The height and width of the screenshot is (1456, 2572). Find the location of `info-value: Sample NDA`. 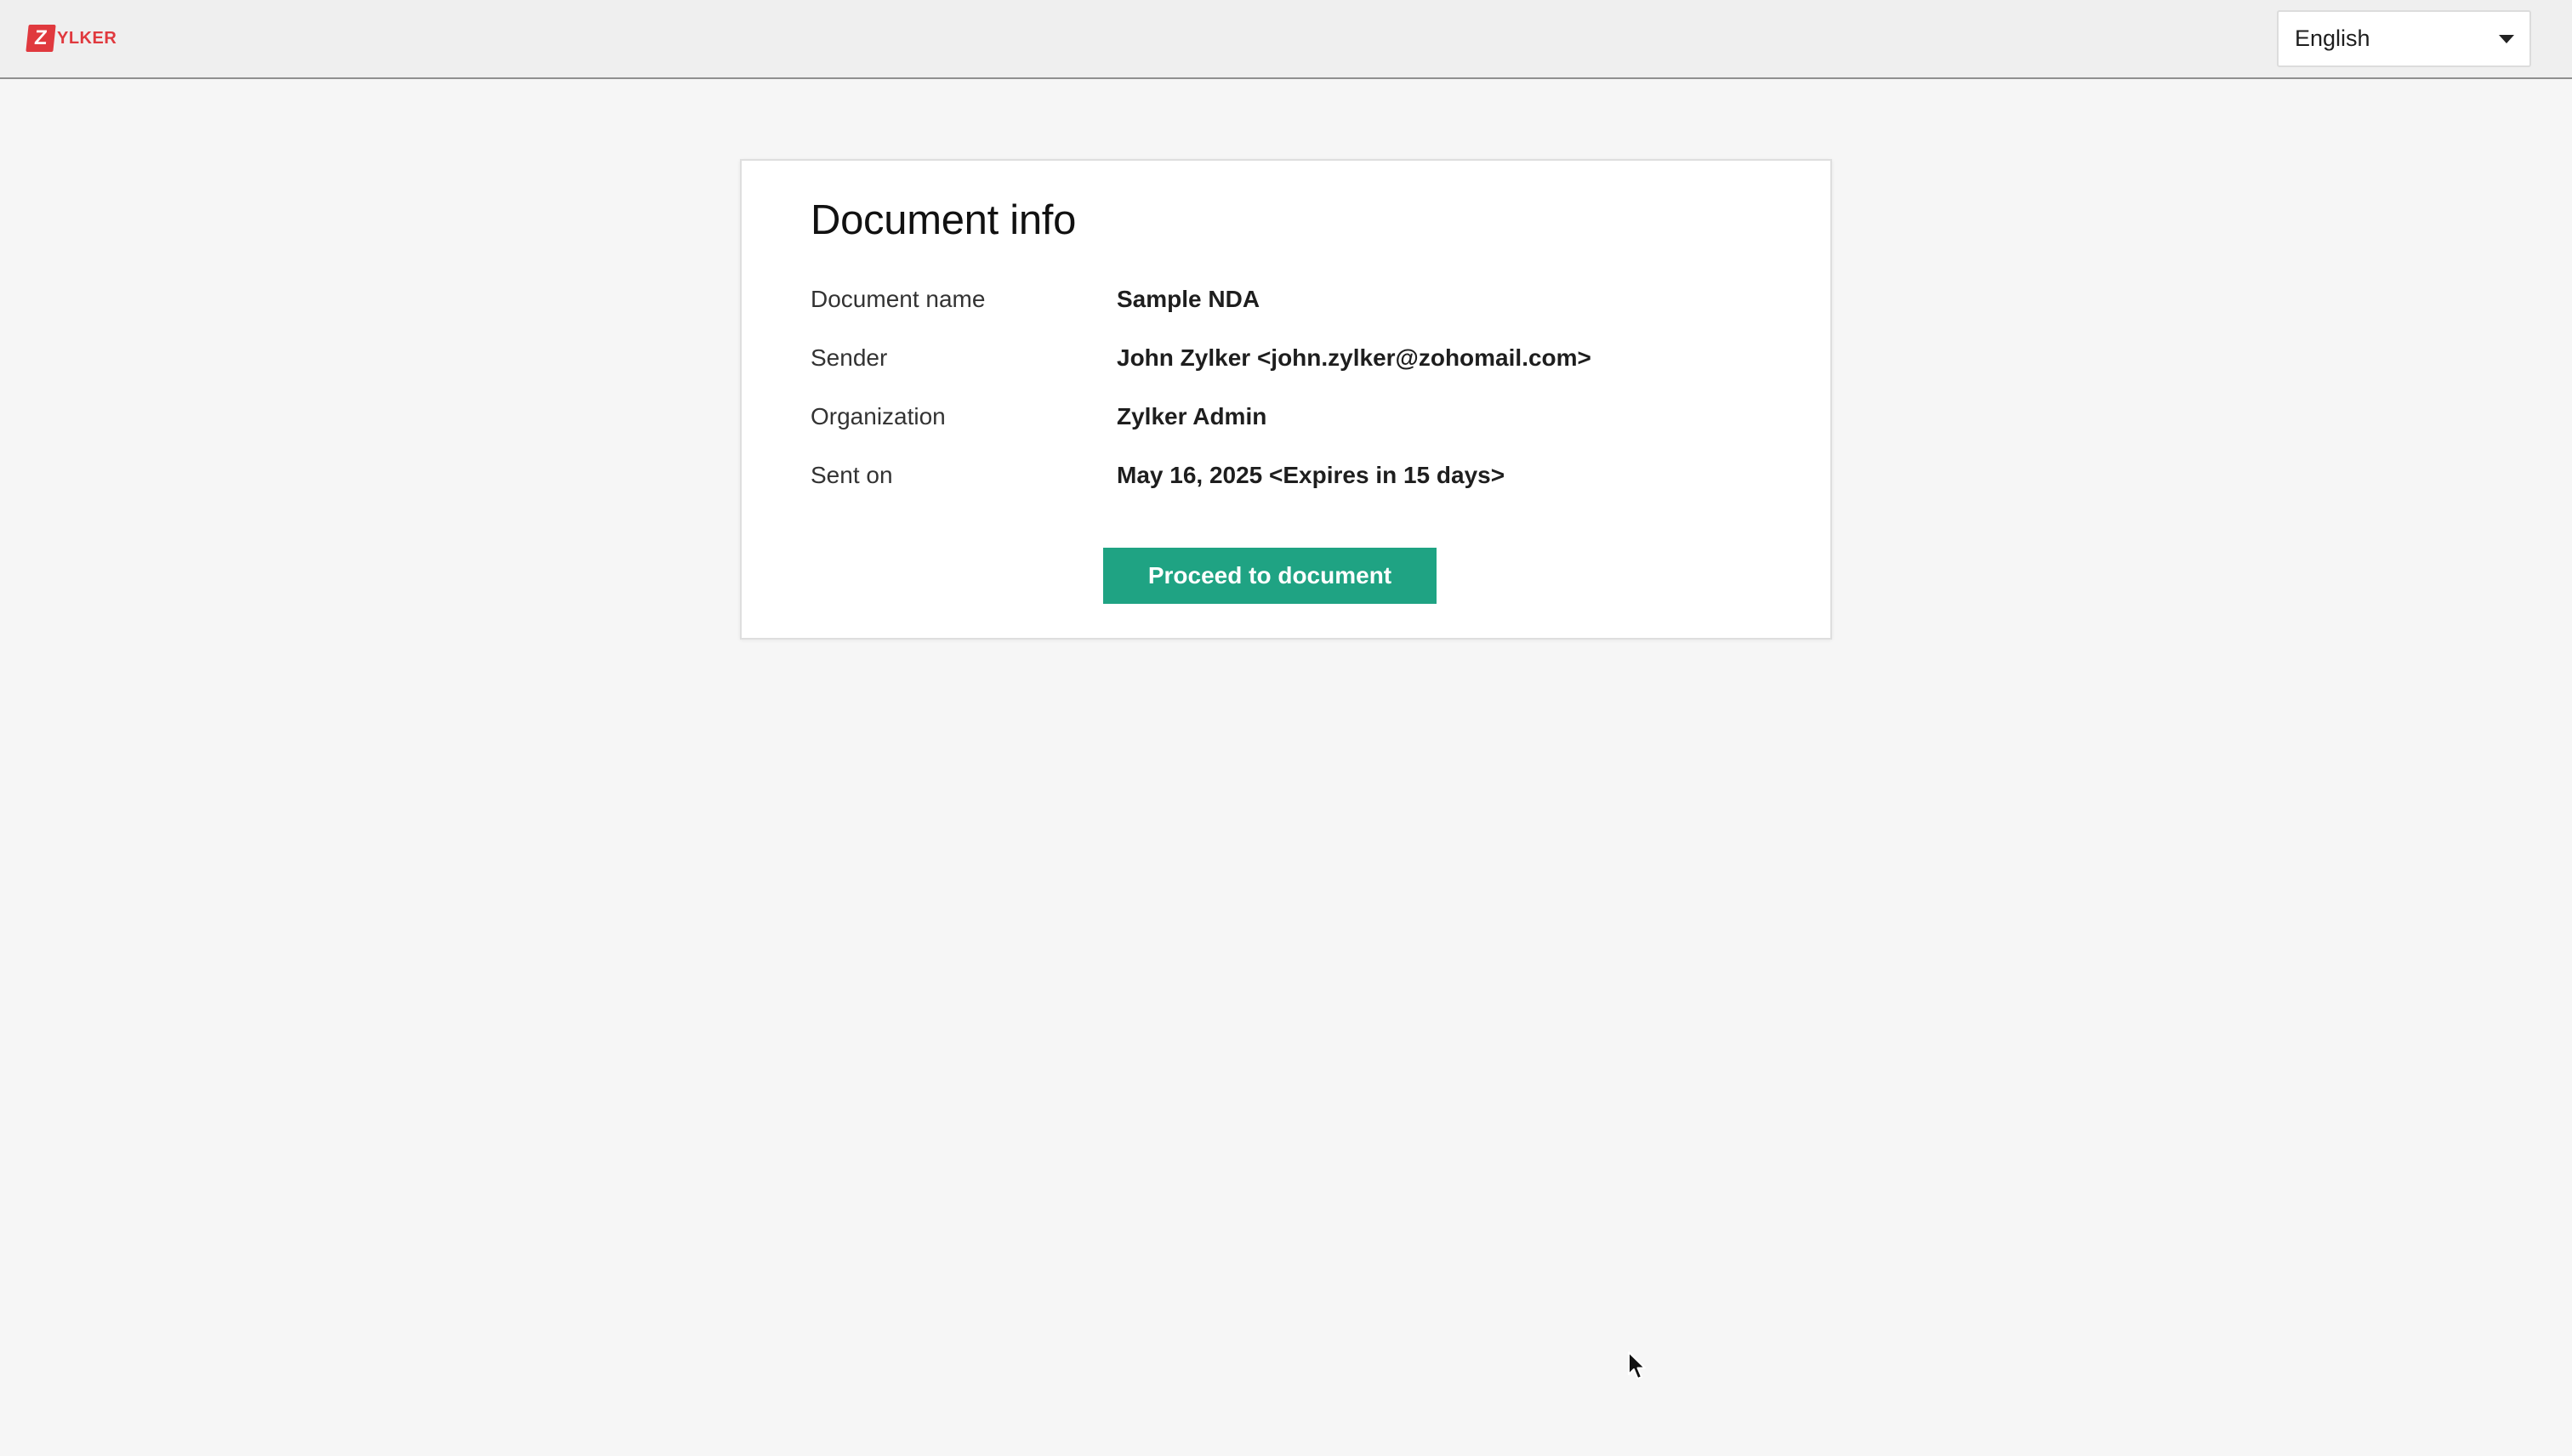

info-value: Sample NDA is located at coordinates (1189, 299).